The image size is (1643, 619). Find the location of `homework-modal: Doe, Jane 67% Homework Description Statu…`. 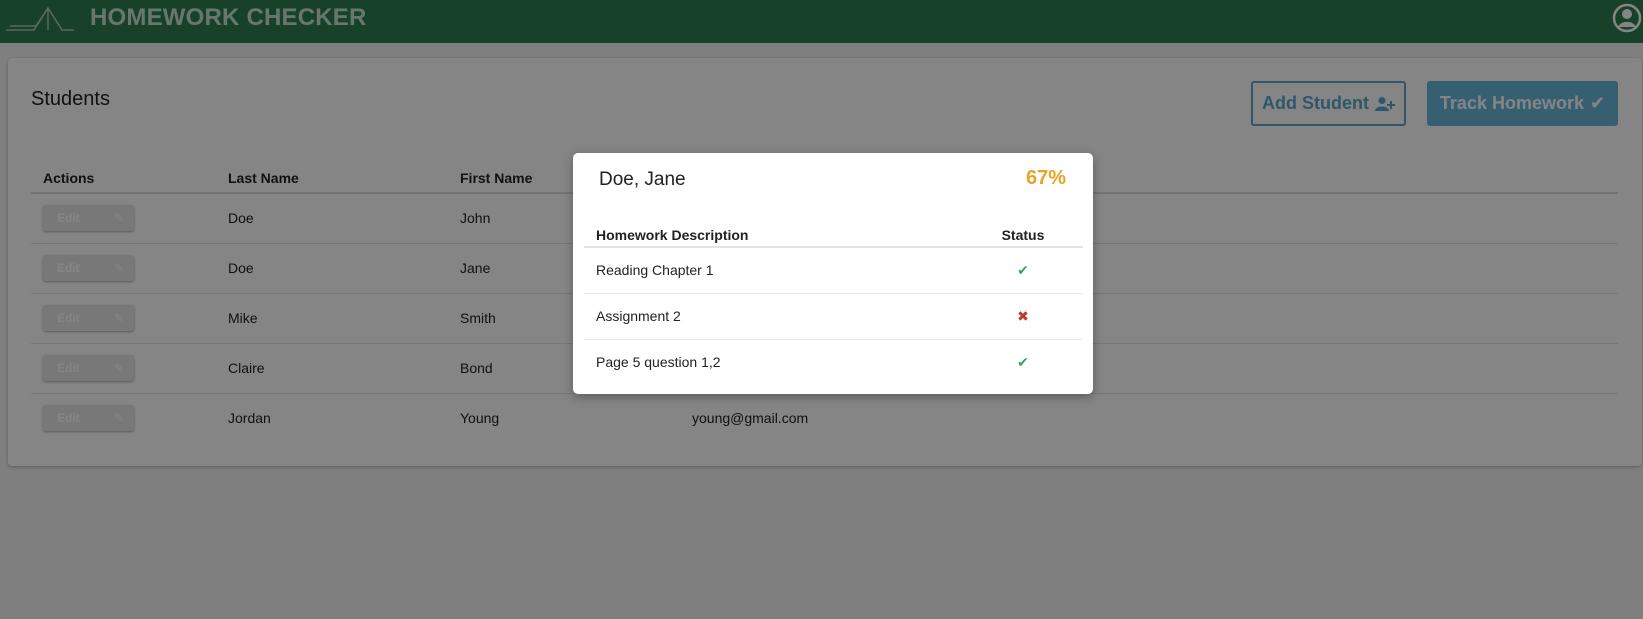

homework-modal: Doe, Jane 67% Homework Description Statu… is located at coordinates (833, 273).